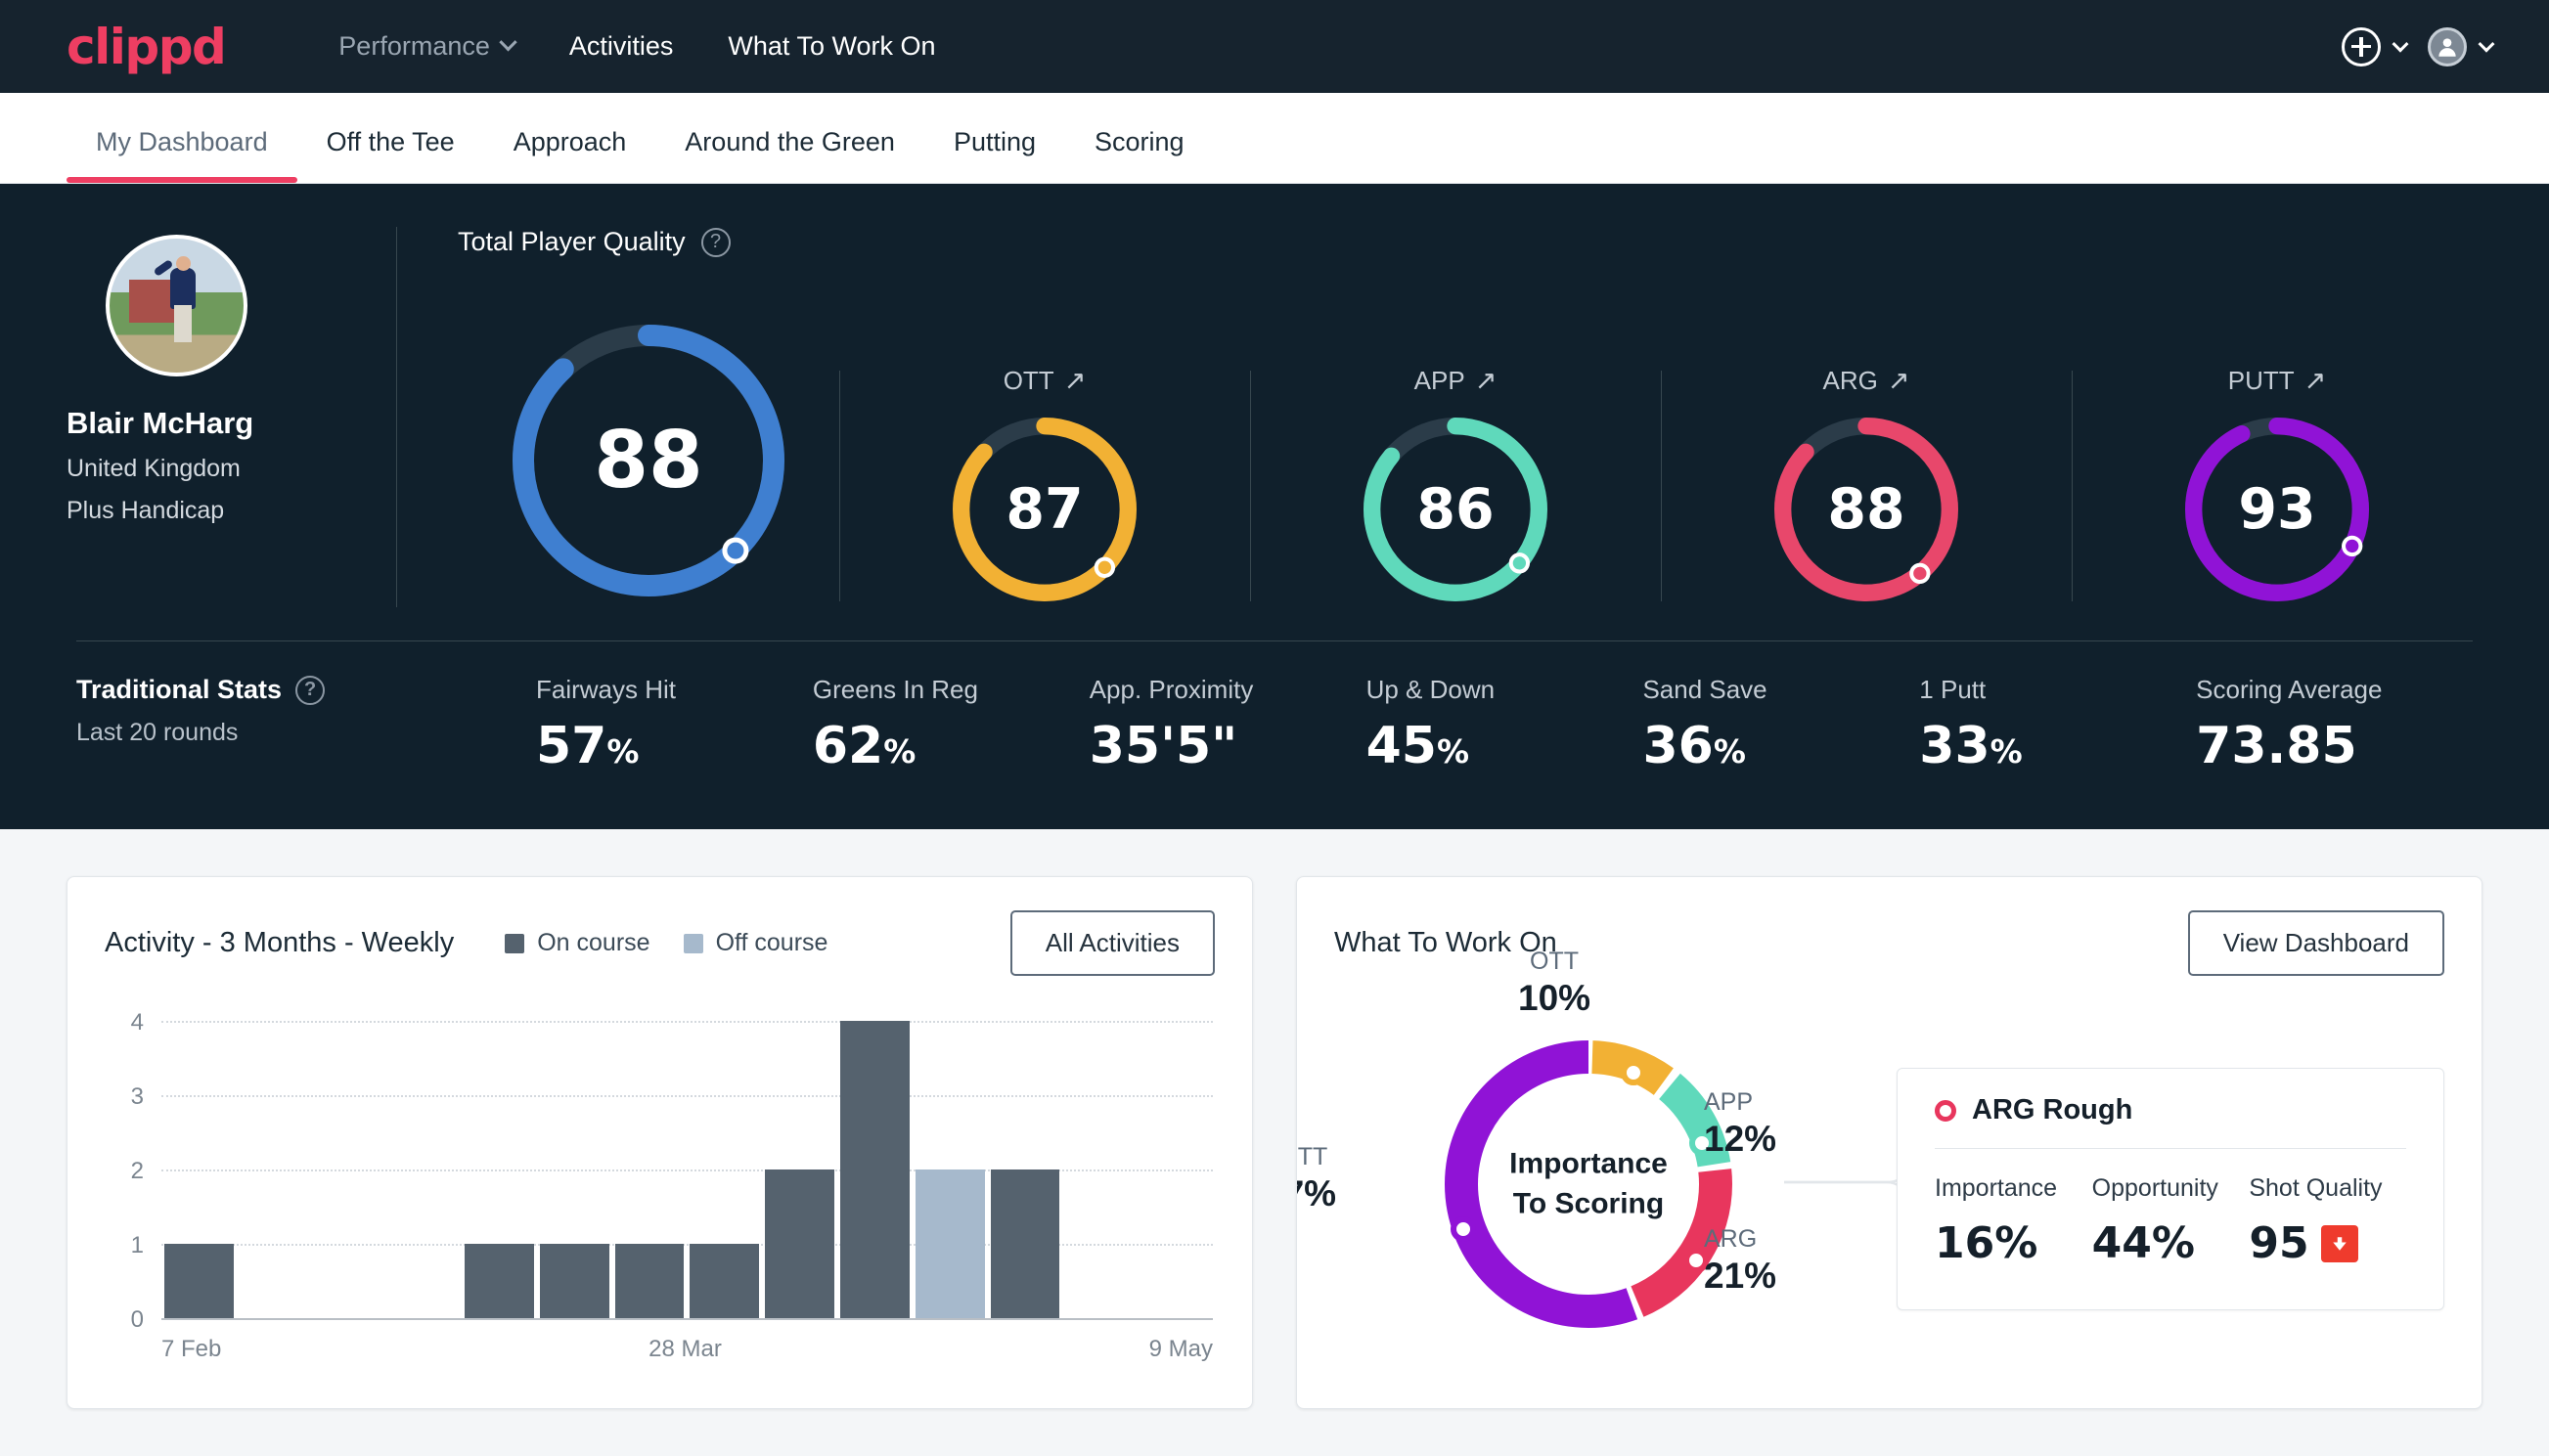 The image size is (2549, 1456). What do you see at coordinates (1678, 746) in the screenshot?
I see `stat-value: 36` at bounding box center [1678, 746].